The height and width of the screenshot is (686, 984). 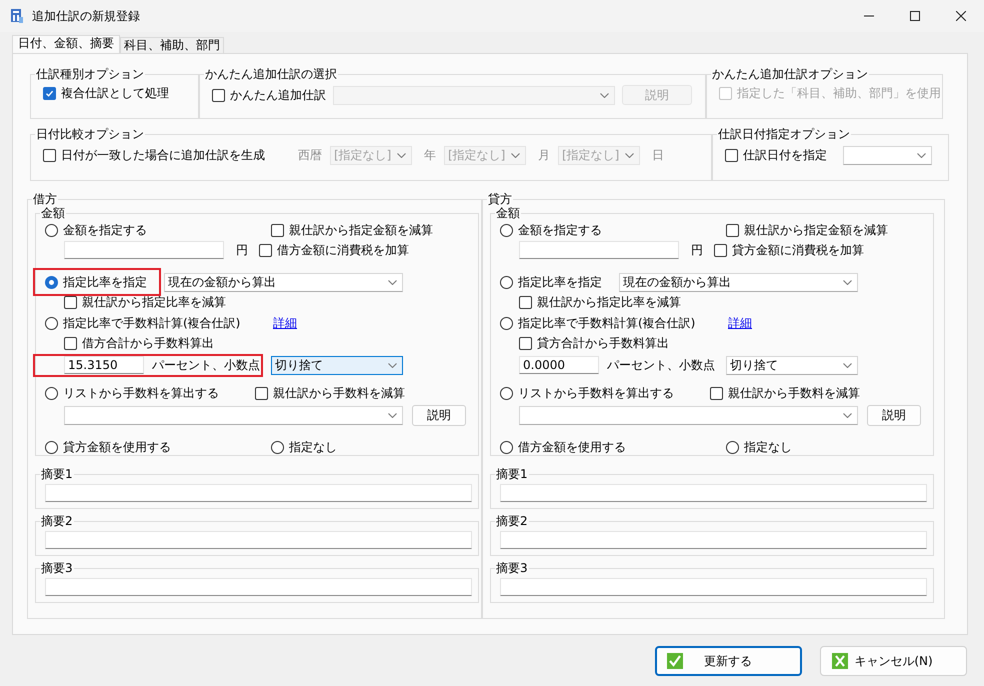 I want to click on window-title: 追加仕訳の新規登録, so click(x=86, y=16).